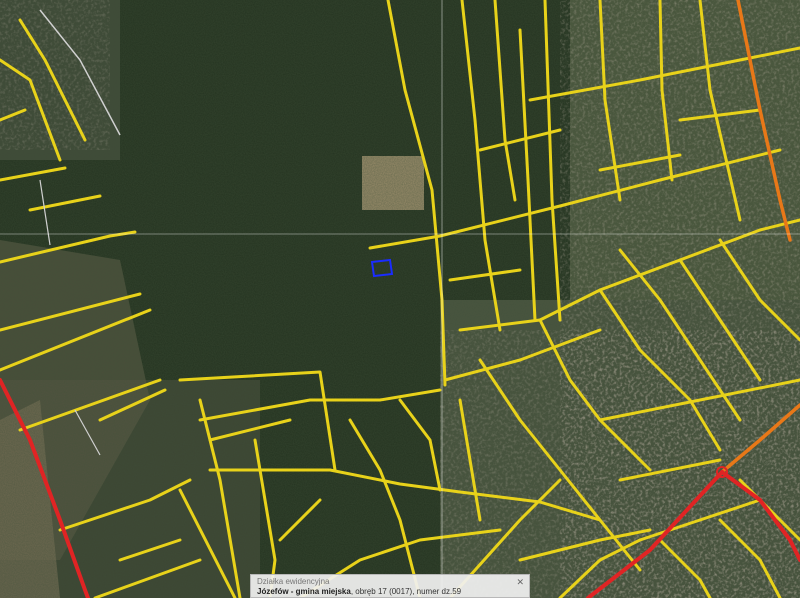 The width and height of the screenshot is (800, 598). Describe the element at coordinates (406, 591) in the screenshot. I see `popup-detail: , obręb 17 (0017), numer dz.59` at that location.